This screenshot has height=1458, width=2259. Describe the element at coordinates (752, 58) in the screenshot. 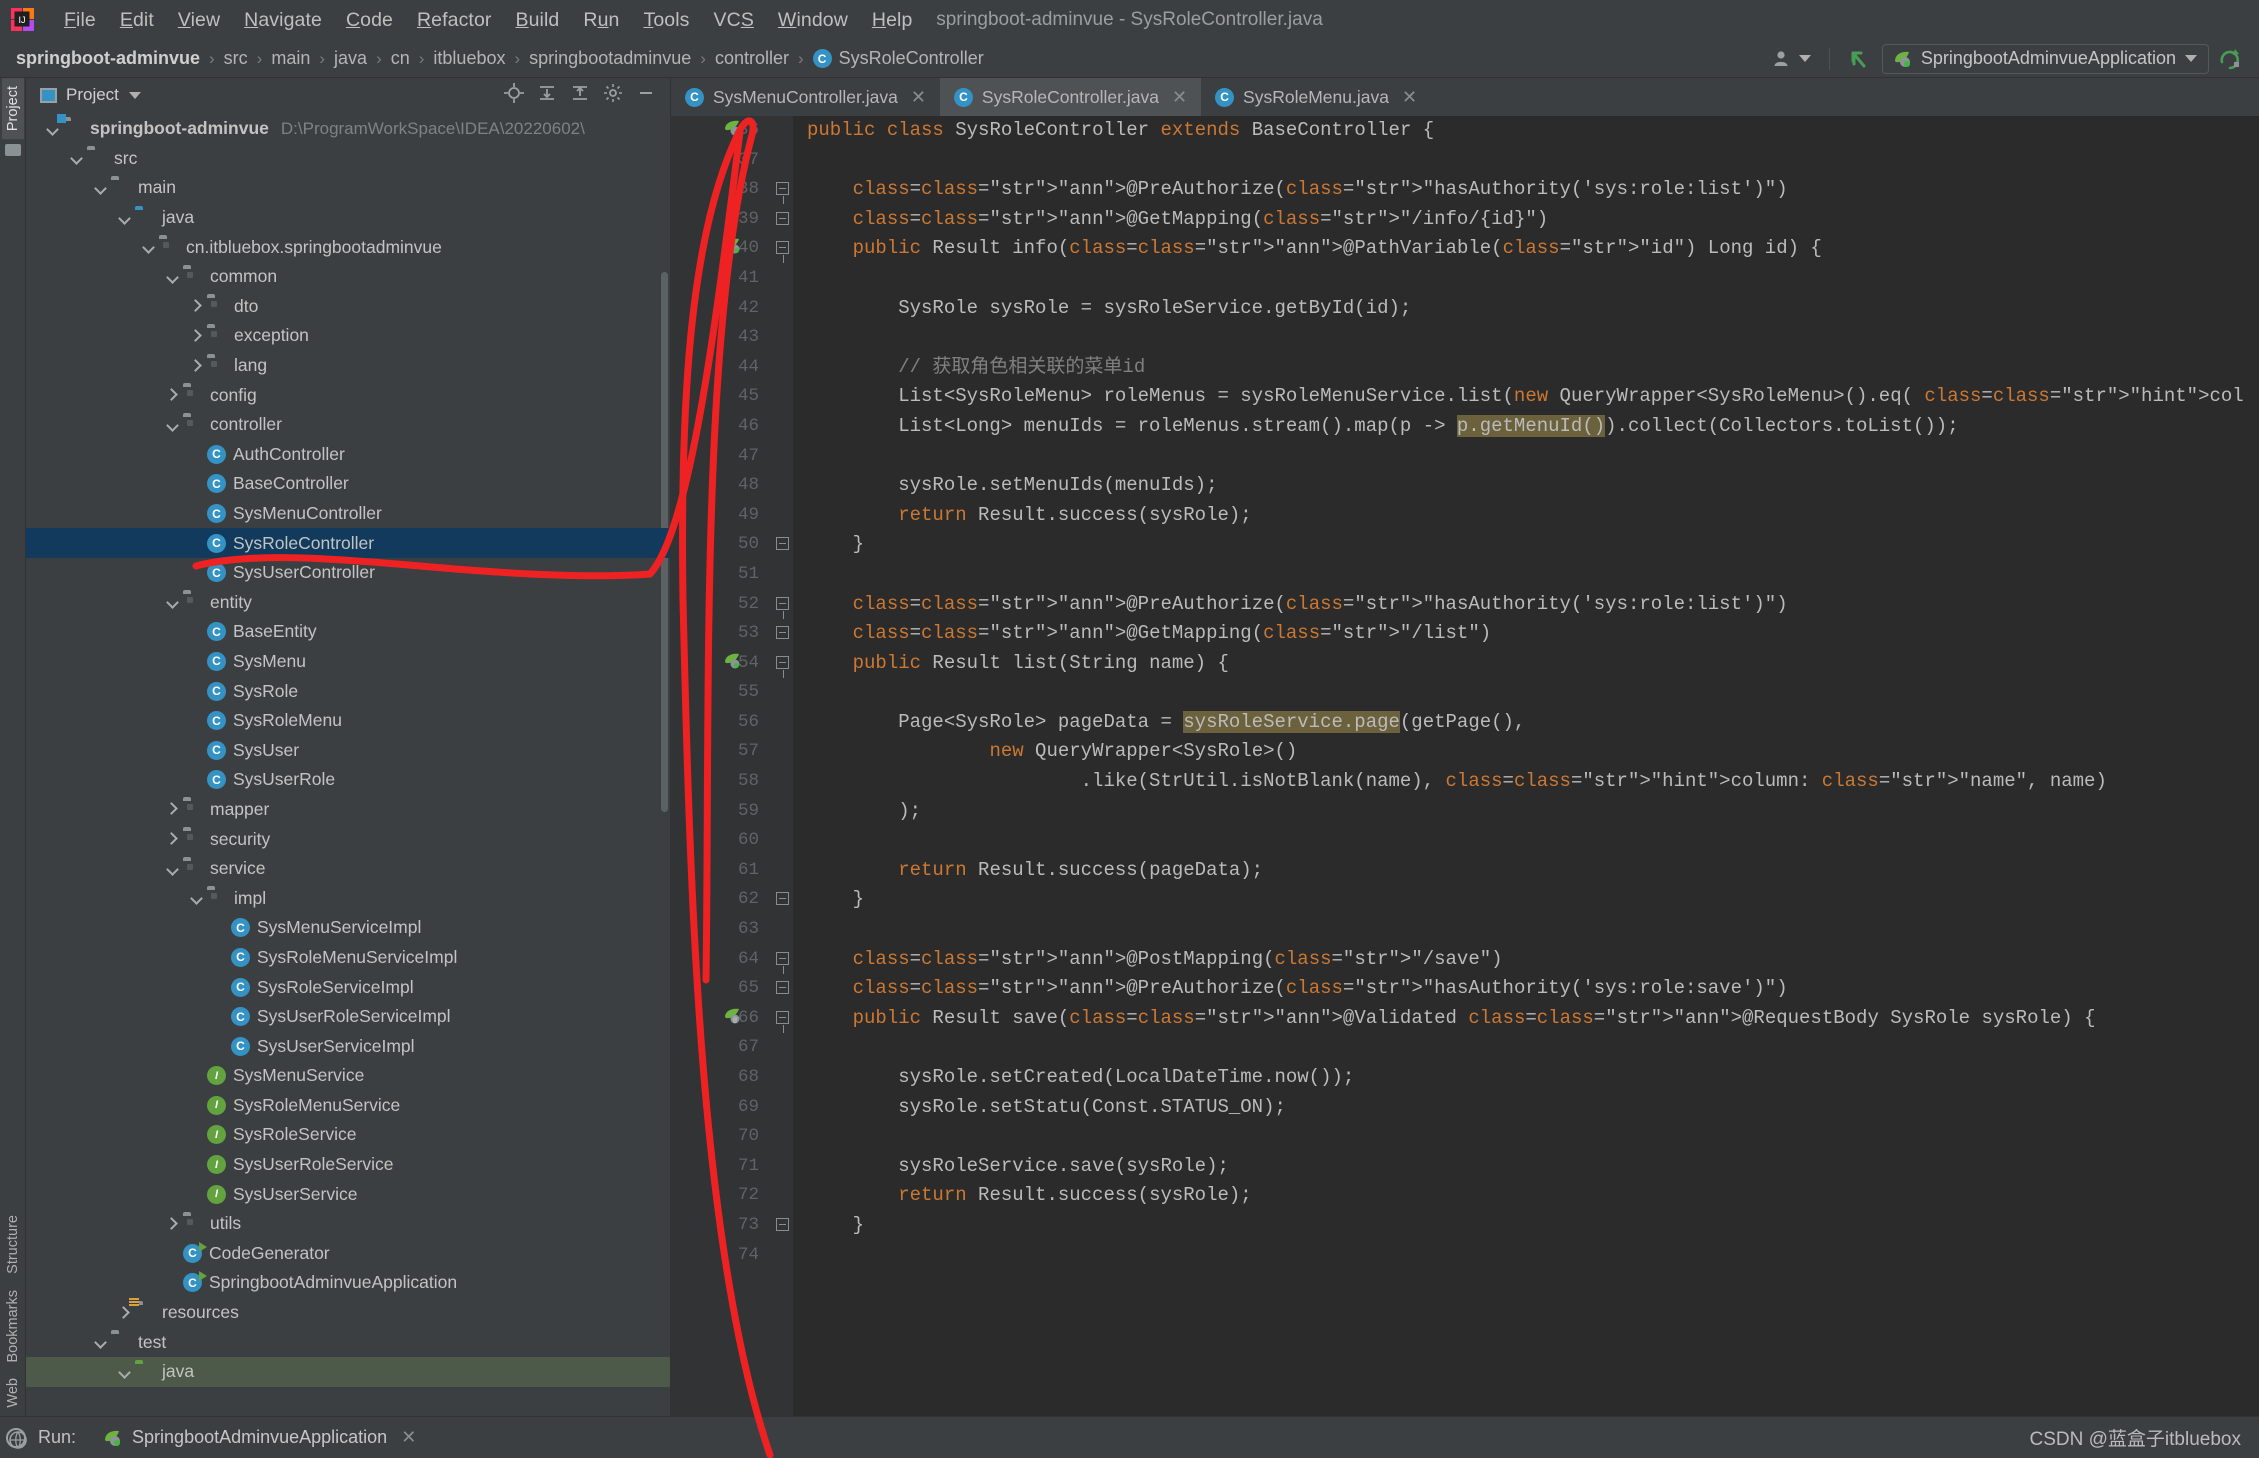

I see `breadcrumb-item-controller: controller` at that location.